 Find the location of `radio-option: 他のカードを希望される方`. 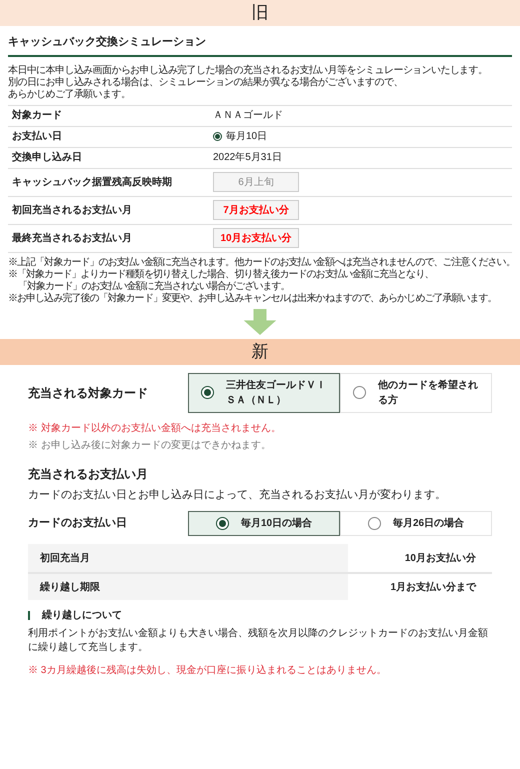

radio-option: 他のカードを希望される方 is located at coordinates (416, 392).